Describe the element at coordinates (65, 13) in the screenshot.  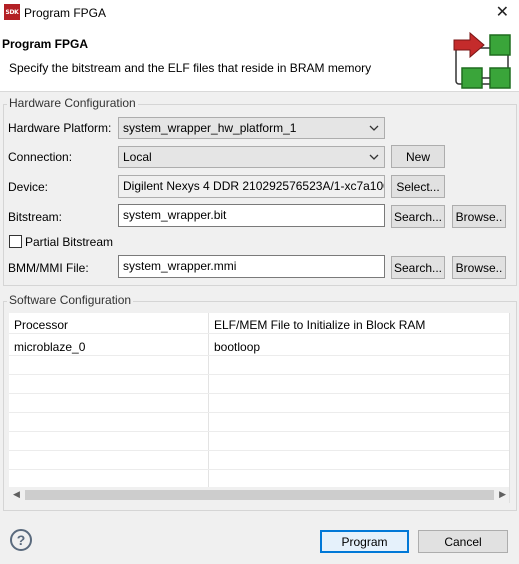
I see `window-title: Program FPGA` at that location.